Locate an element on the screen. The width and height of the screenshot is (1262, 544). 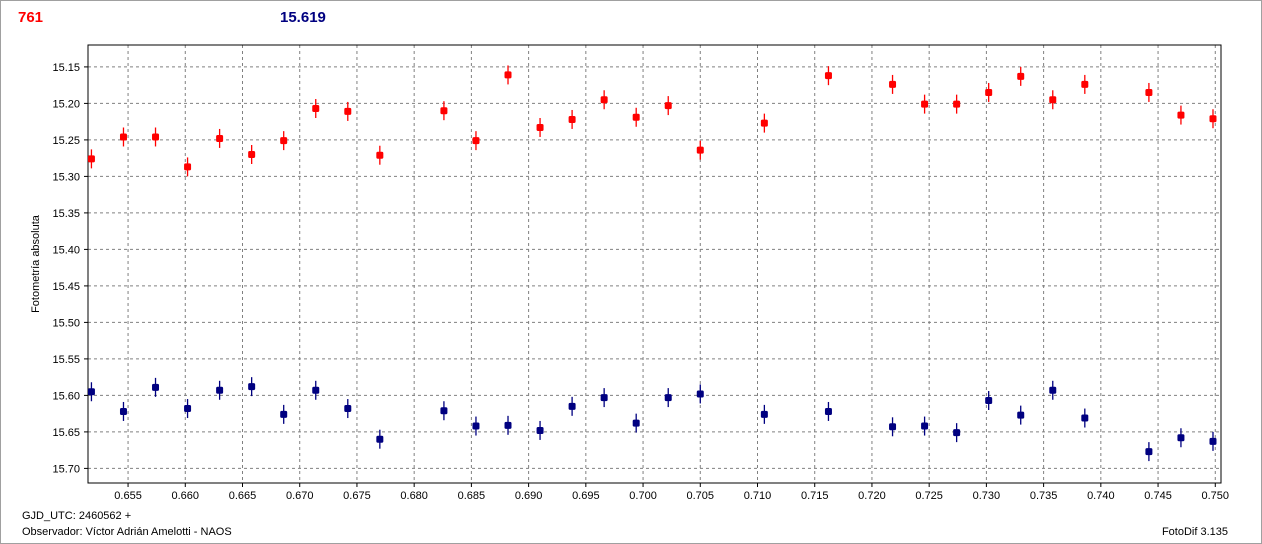
y-tick-label: 15.50 is located at coordinates (66, 323).